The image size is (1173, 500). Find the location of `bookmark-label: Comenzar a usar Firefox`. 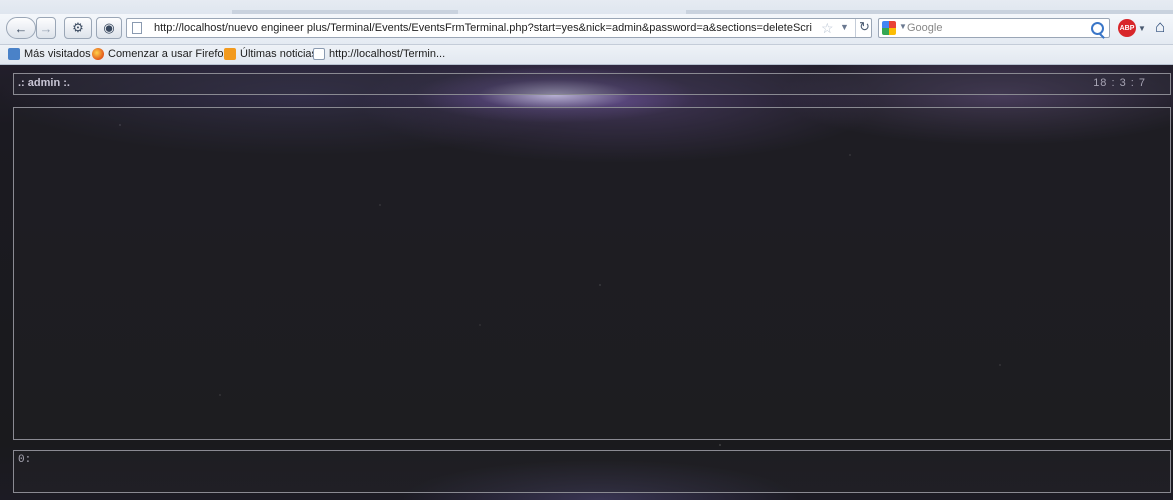

bookmark-label: Comenzar a usar Firefox is located at coordinates (169, 54).